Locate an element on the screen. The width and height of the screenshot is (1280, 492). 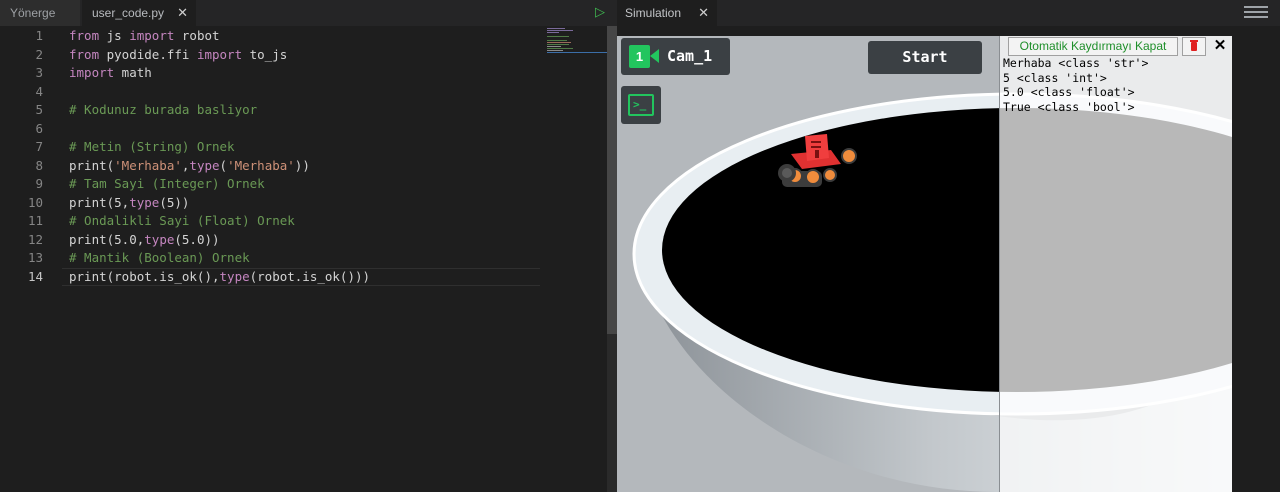
minimap is located at coordinates (577, 41).